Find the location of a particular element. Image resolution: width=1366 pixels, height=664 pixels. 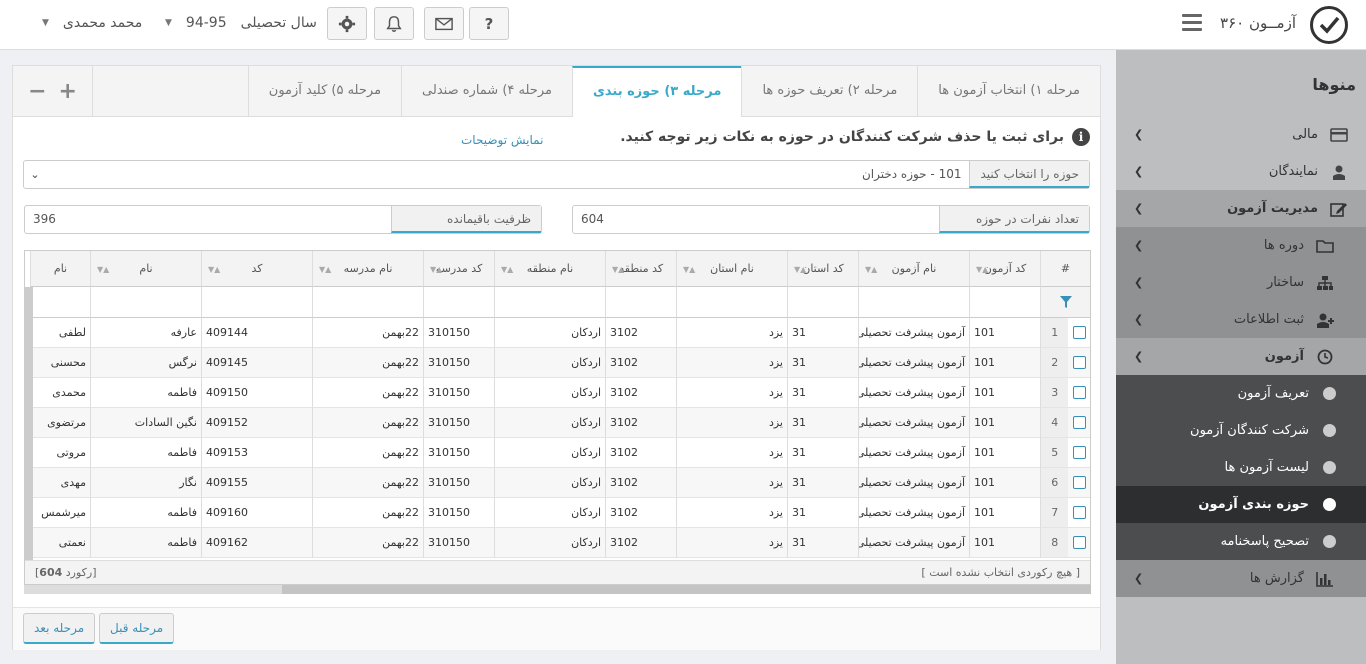

tab-step-3: مرحله ۳) حوزه بندی is located at coordinates (656, 91).